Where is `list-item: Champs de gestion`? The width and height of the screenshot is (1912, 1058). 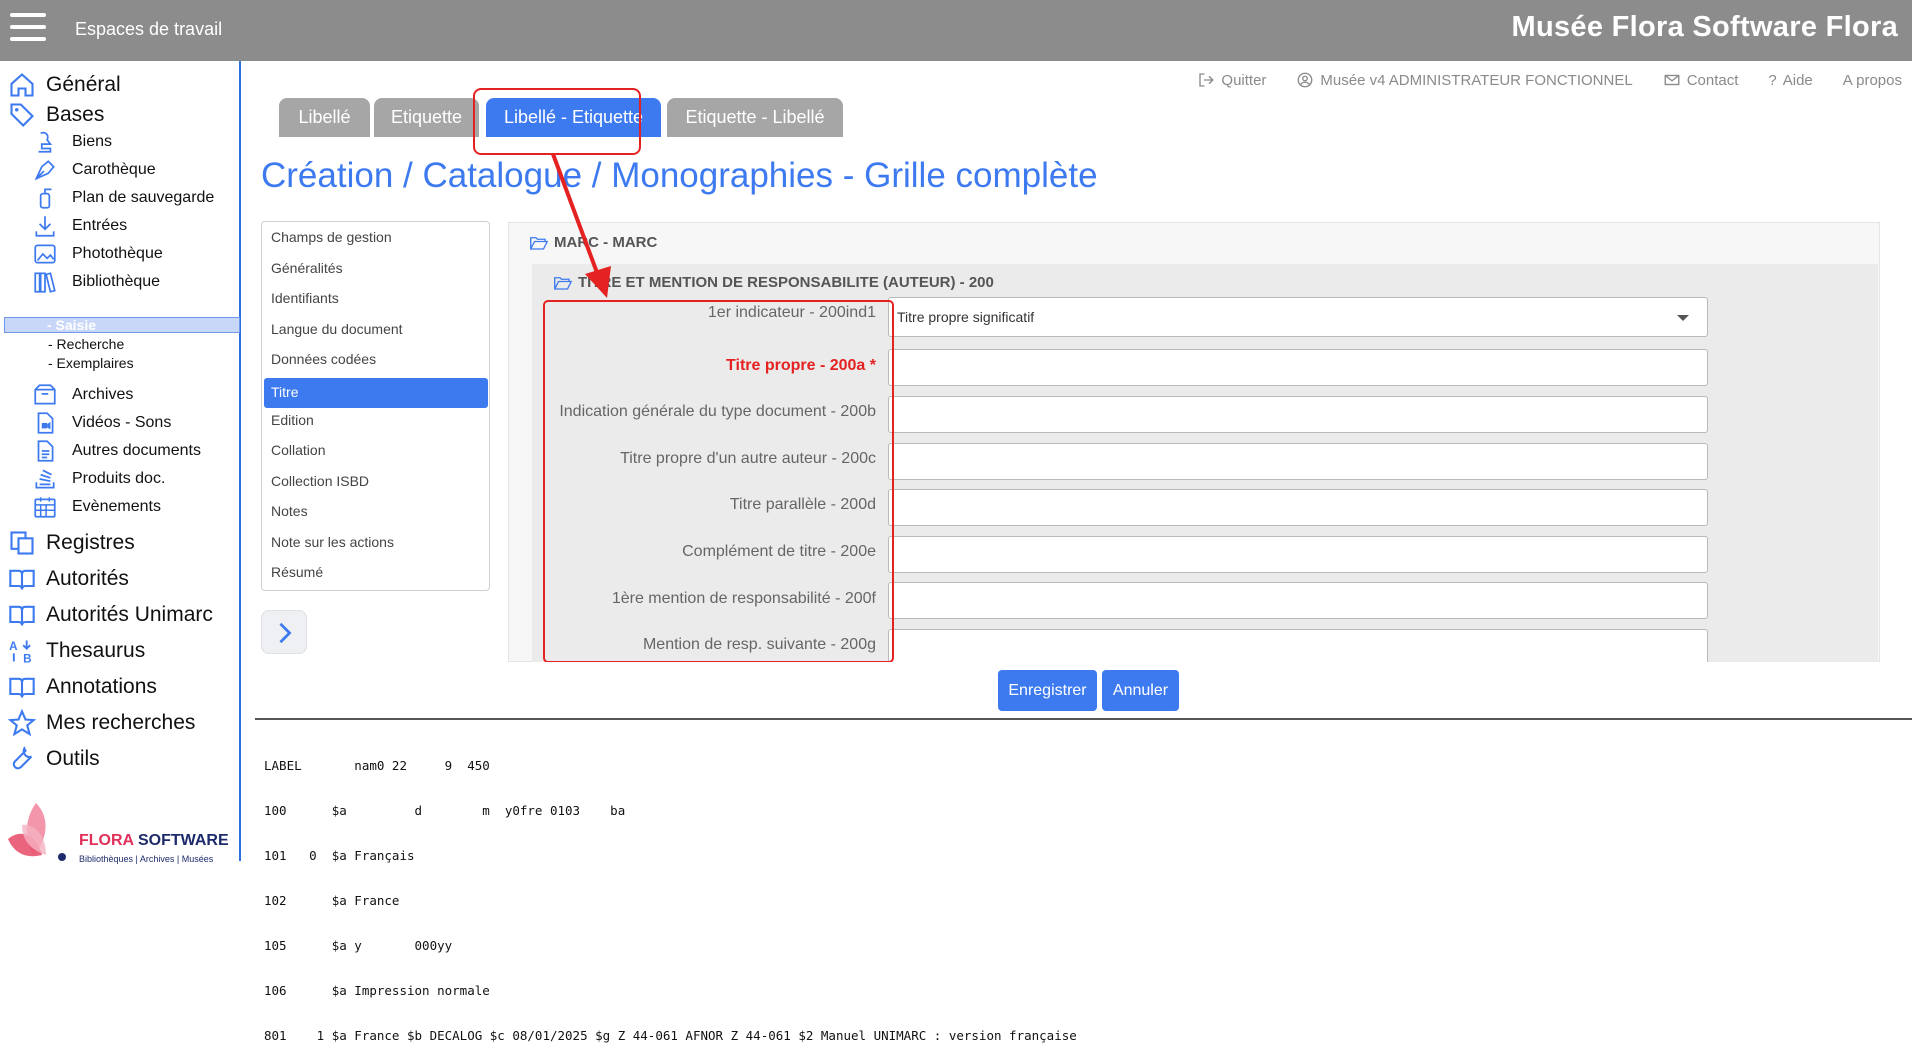
list-item: Champs de gestion is located at coordinates (331, 237).